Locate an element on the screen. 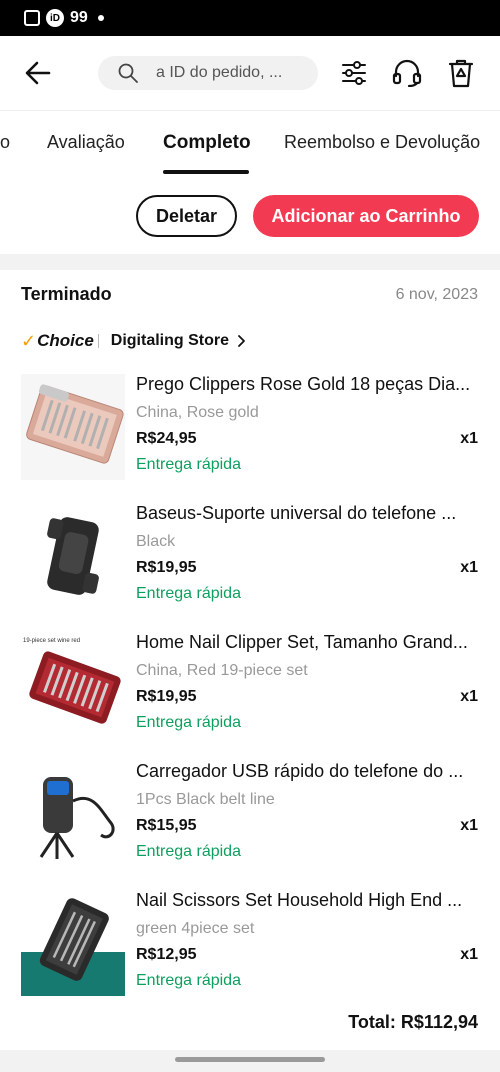 The image size is (500, 1072). store-name: Digitaling Store is located at coordinates (170, 340).